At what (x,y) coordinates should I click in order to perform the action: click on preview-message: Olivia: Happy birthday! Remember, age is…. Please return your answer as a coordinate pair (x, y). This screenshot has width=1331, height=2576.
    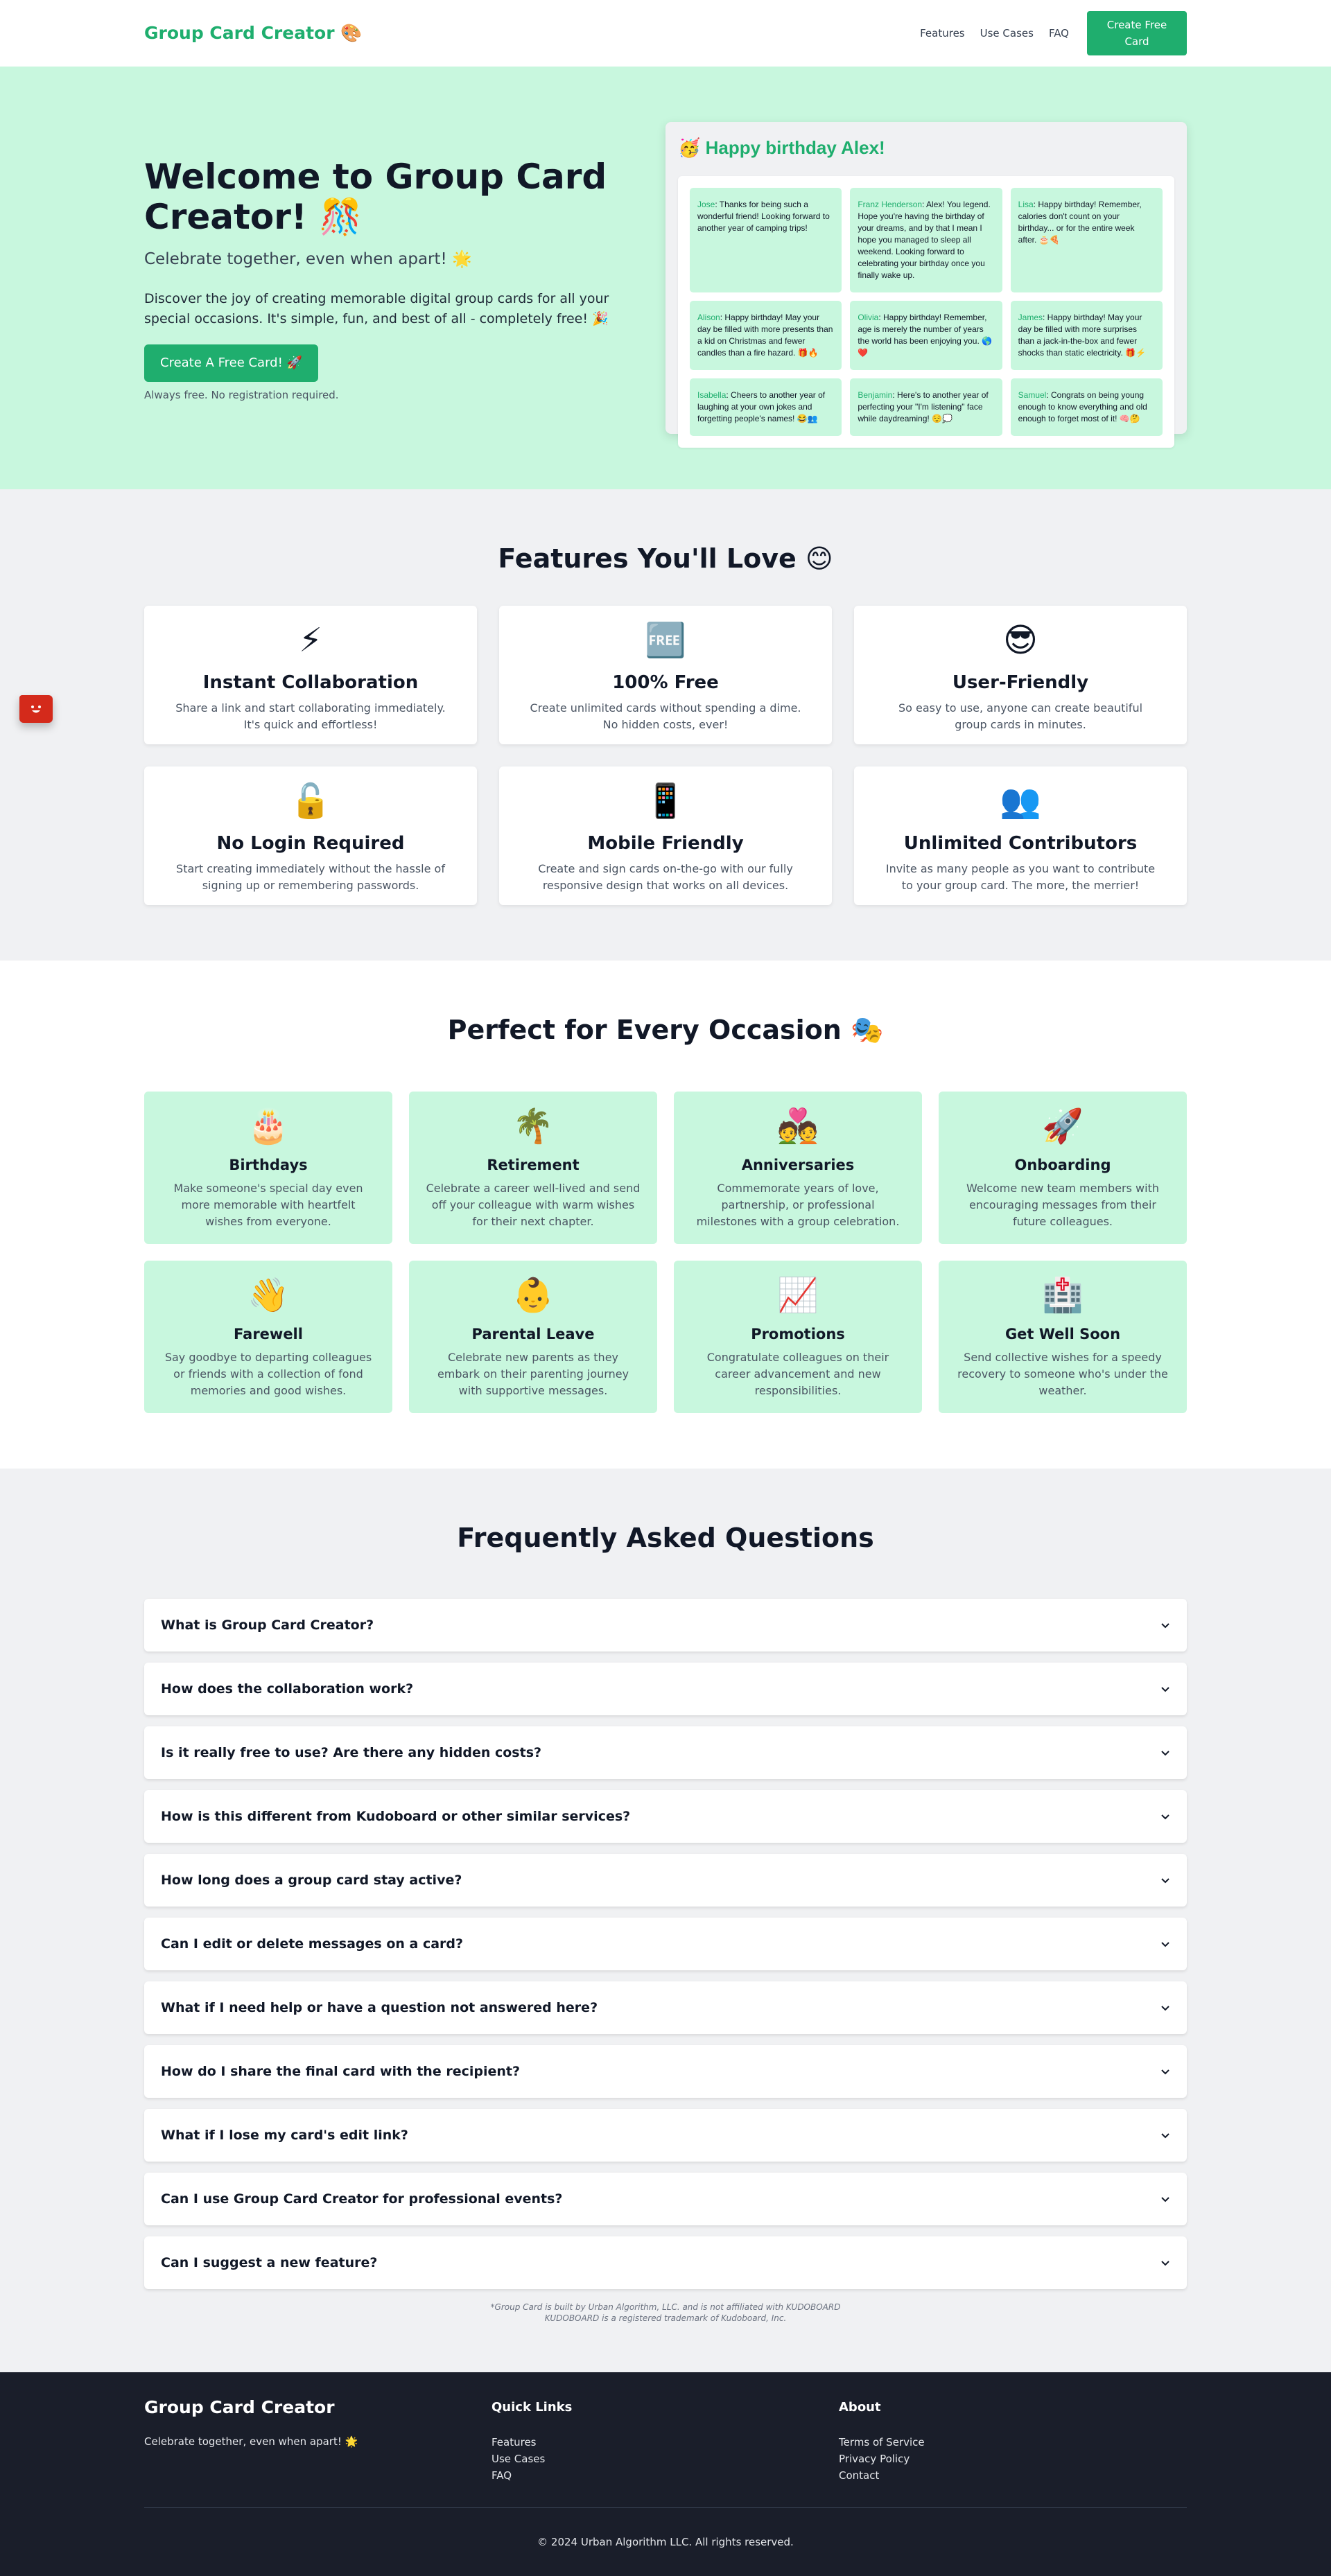
    Looking at the image, I should click on (926, 335).